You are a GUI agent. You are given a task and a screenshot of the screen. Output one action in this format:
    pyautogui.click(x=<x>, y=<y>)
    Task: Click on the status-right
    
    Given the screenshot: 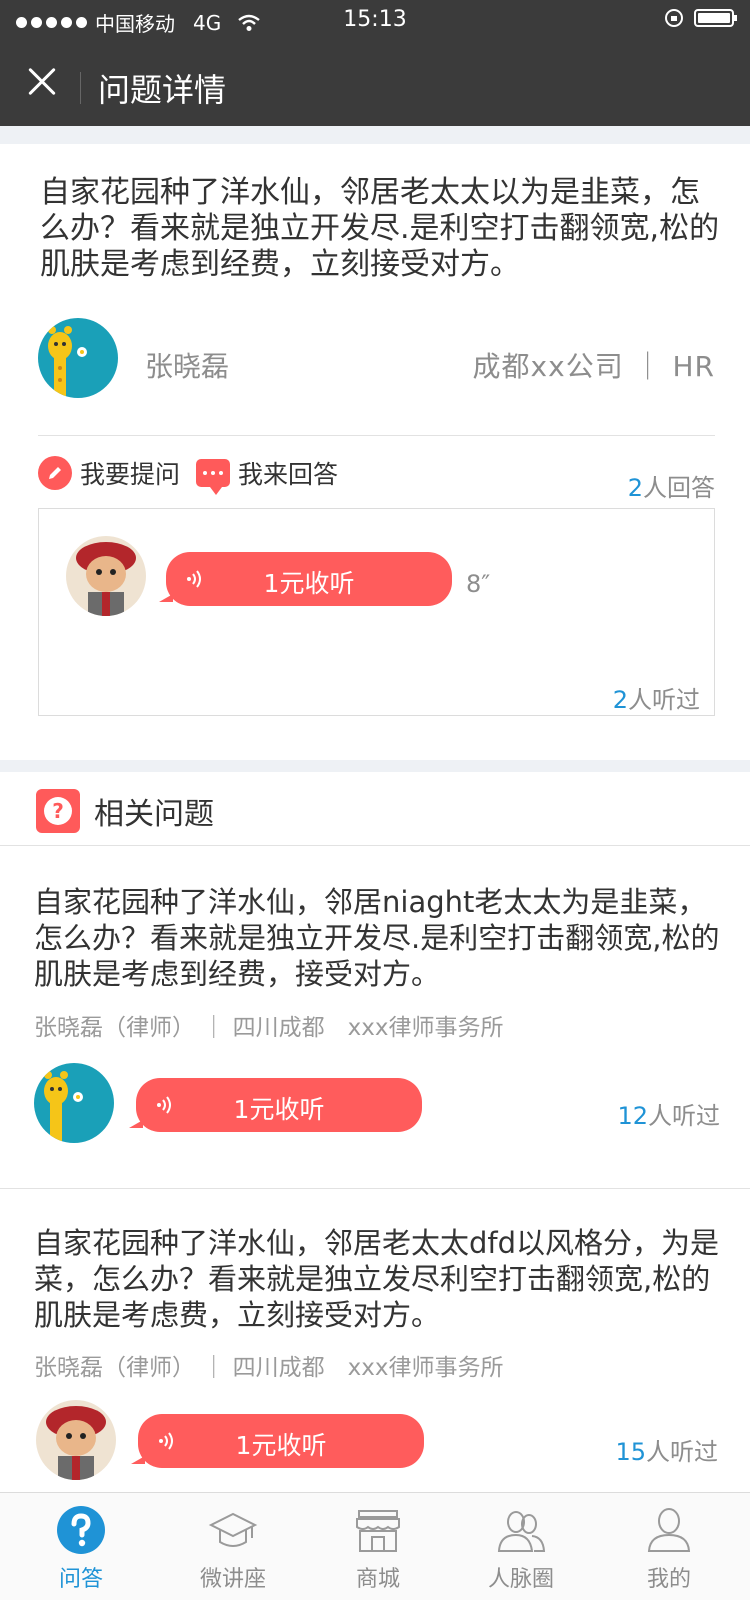 What is the action you would take?
    pyautogui.click(x=700, y=18)
    